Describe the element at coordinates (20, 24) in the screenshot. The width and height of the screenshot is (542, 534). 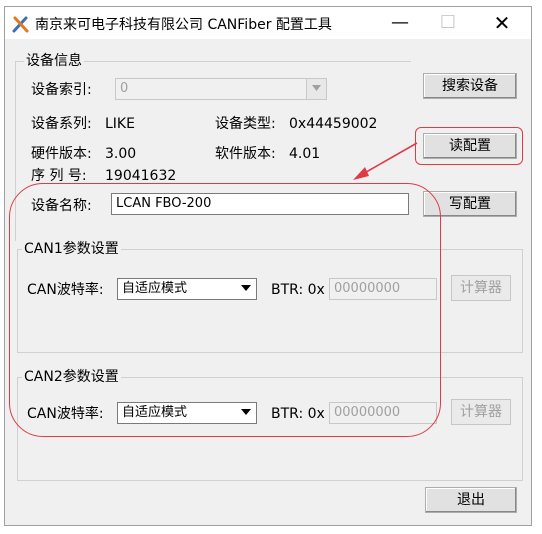
I see `tools-icon` at that location.